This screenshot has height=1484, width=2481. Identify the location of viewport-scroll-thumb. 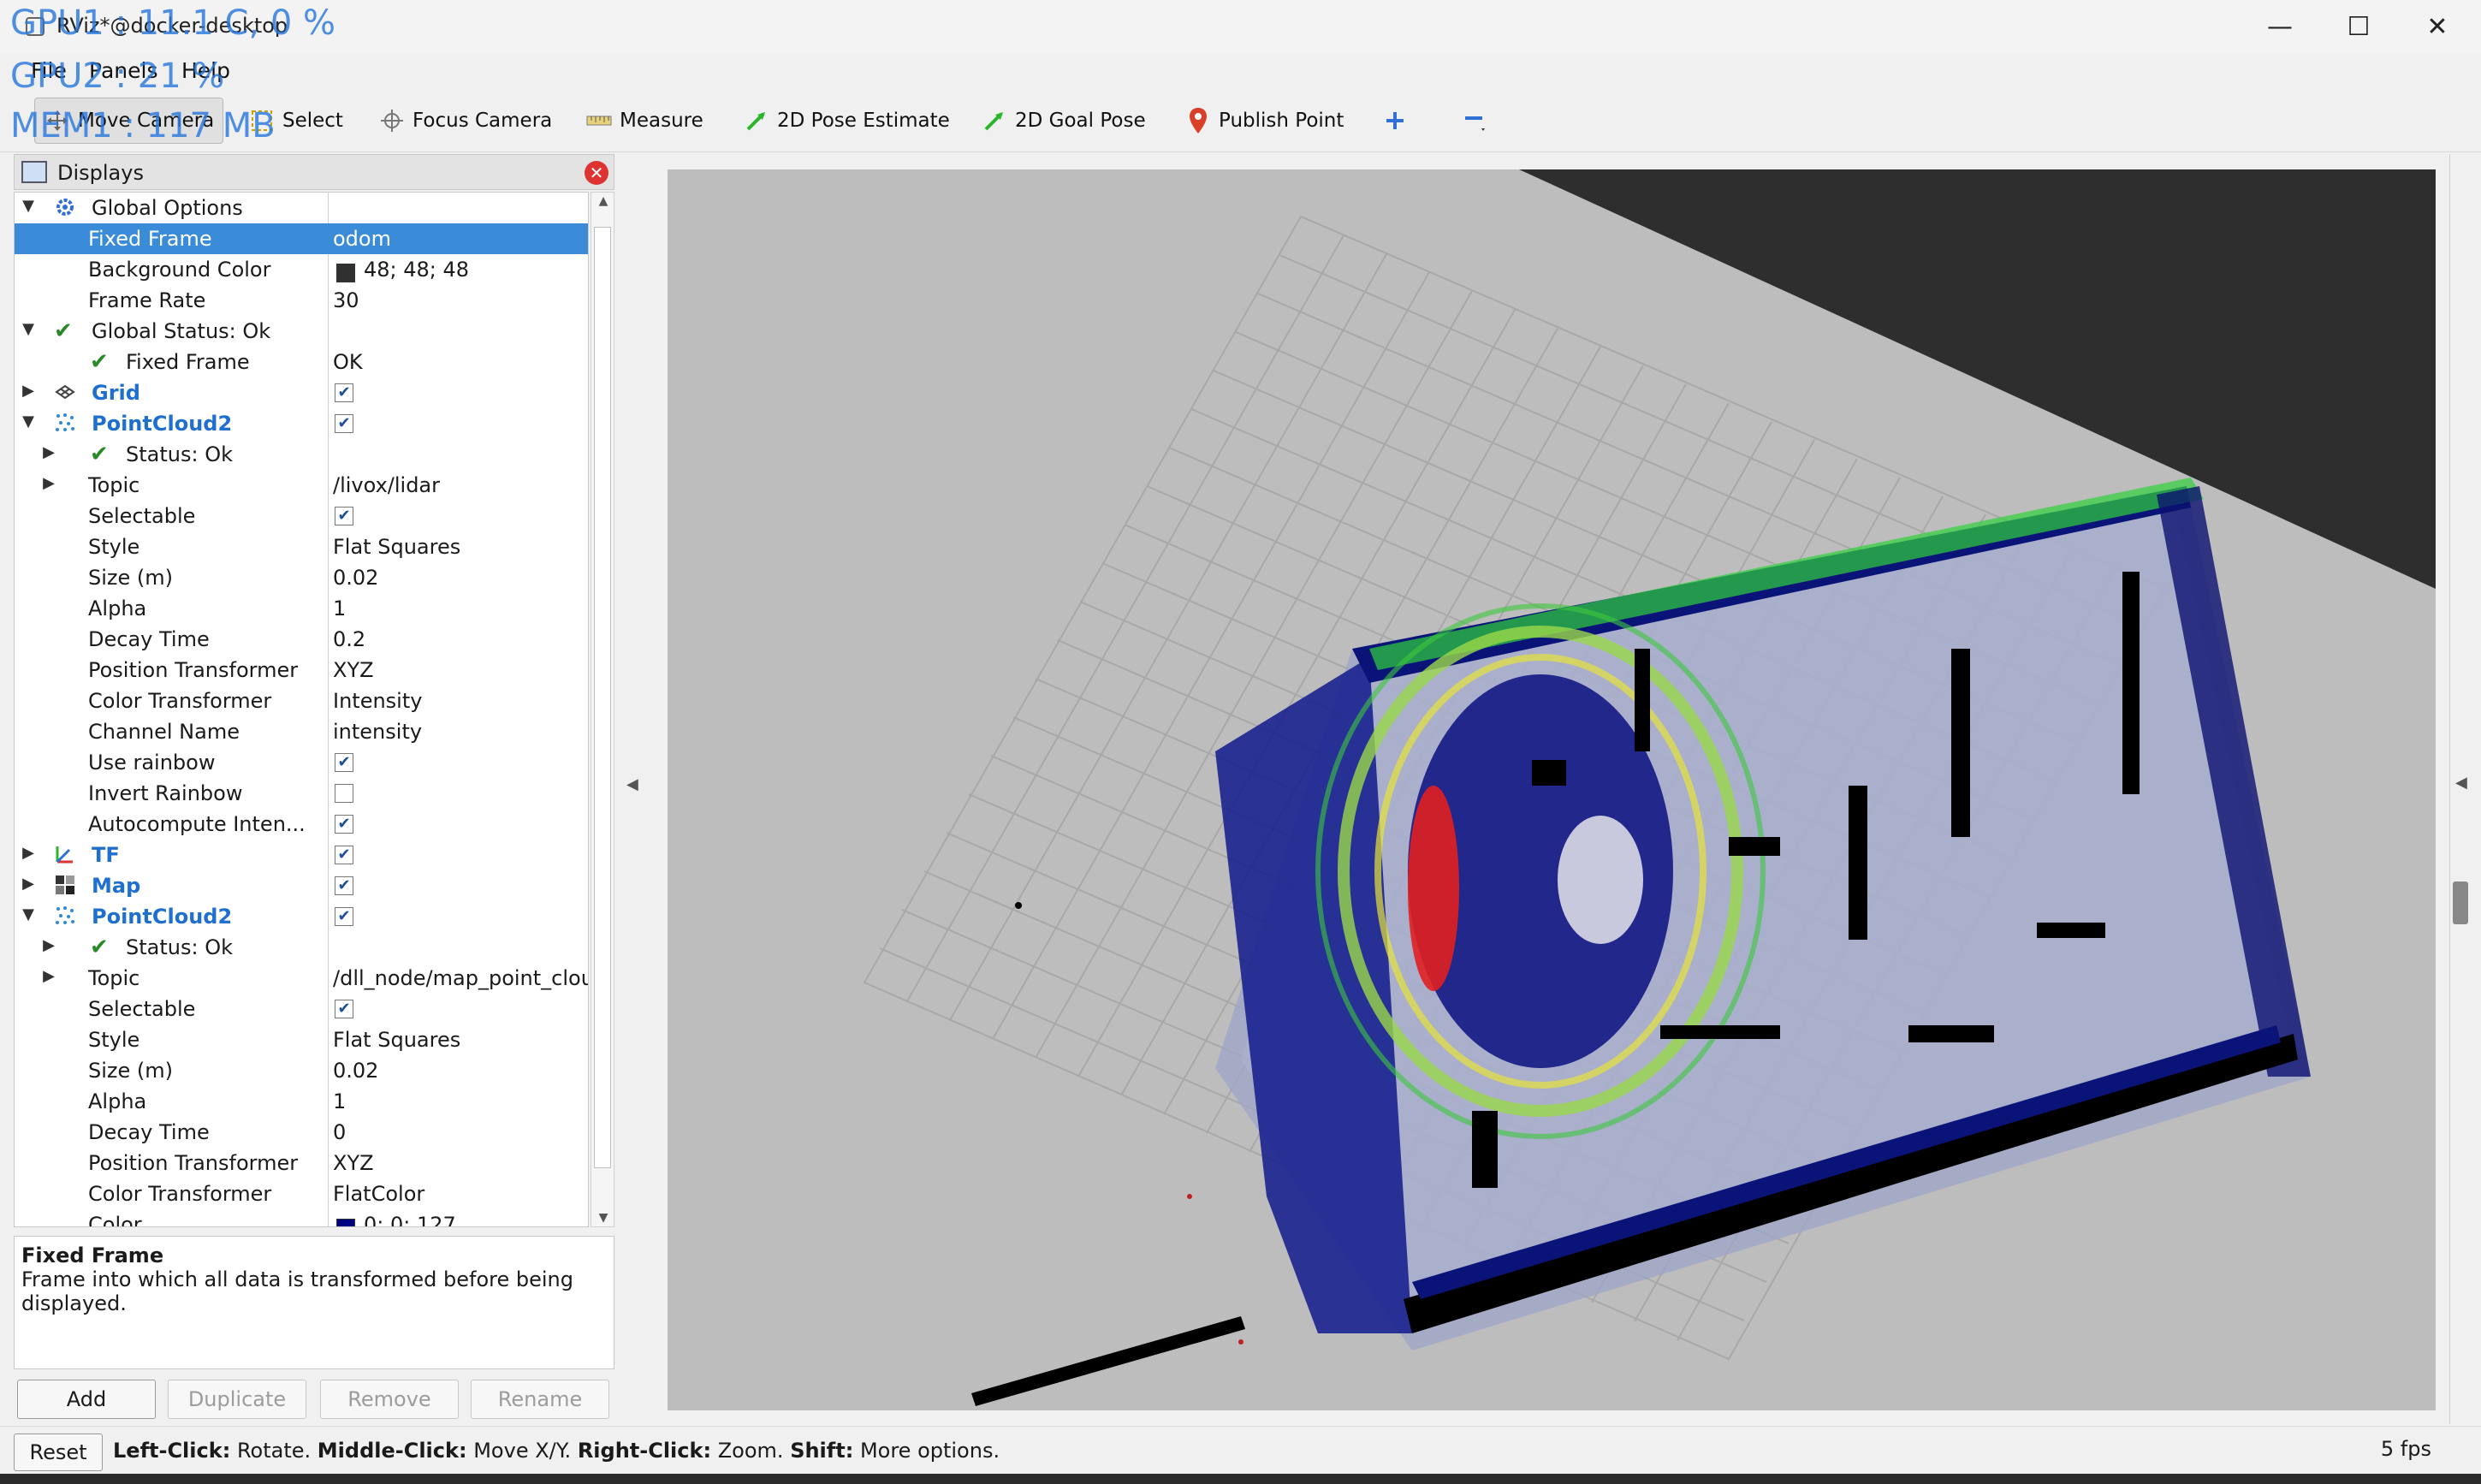
(2460, 903).